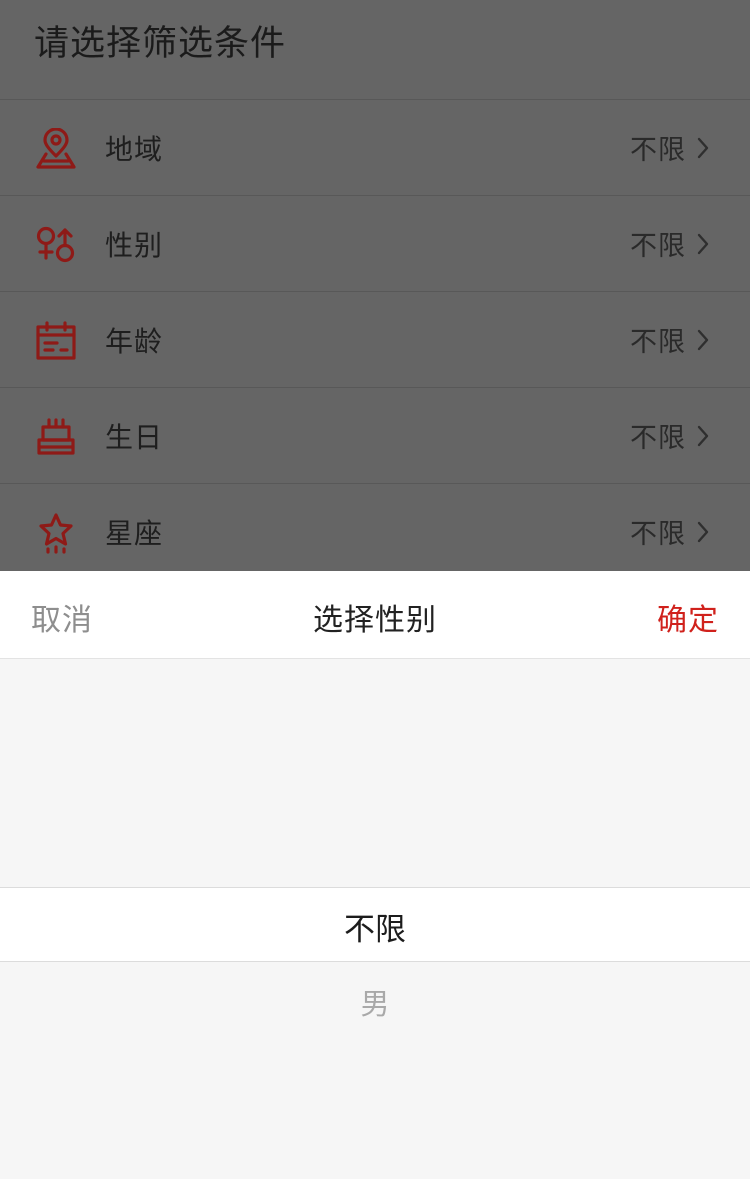 Image resolution: width=750 pixels, height=1179 pixels. Describe the element at coordinates (56, 149) in the screenshot. I see `location-pin-icon` at that location.